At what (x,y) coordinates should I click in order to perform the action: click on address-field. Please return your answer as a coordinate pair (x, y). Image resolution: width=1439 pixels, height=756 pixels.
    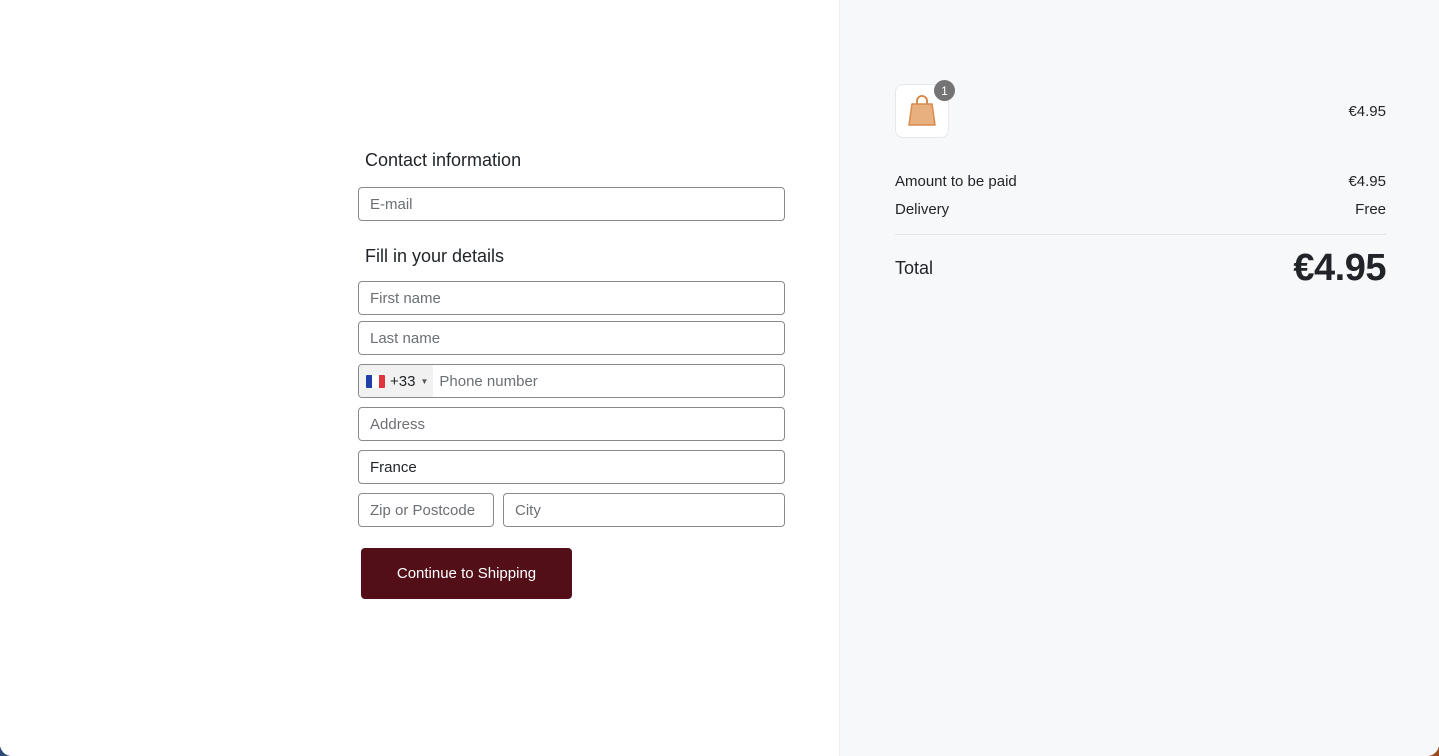
    Looking at the image, I should click on (571, 424).